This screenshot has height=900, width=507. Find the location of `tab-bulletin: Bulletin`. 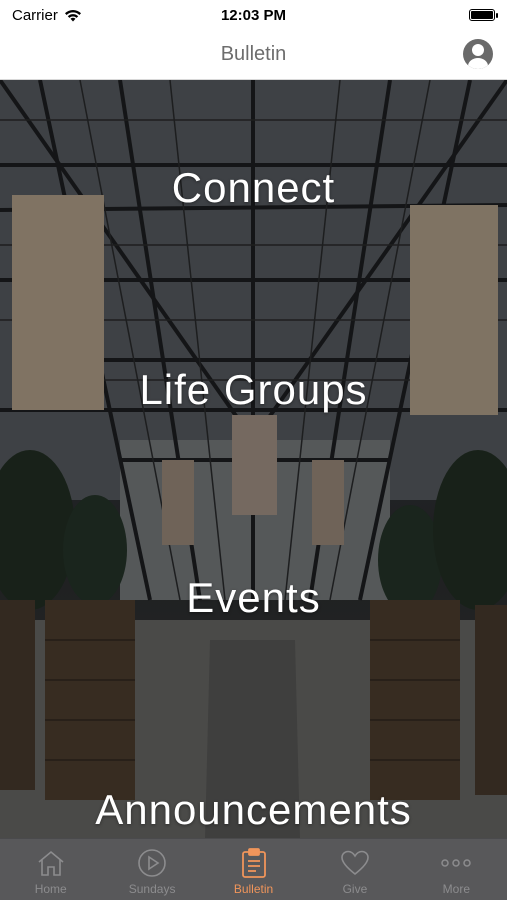

tab-bulletin: Bulletin is located at coordinates (253, 869).